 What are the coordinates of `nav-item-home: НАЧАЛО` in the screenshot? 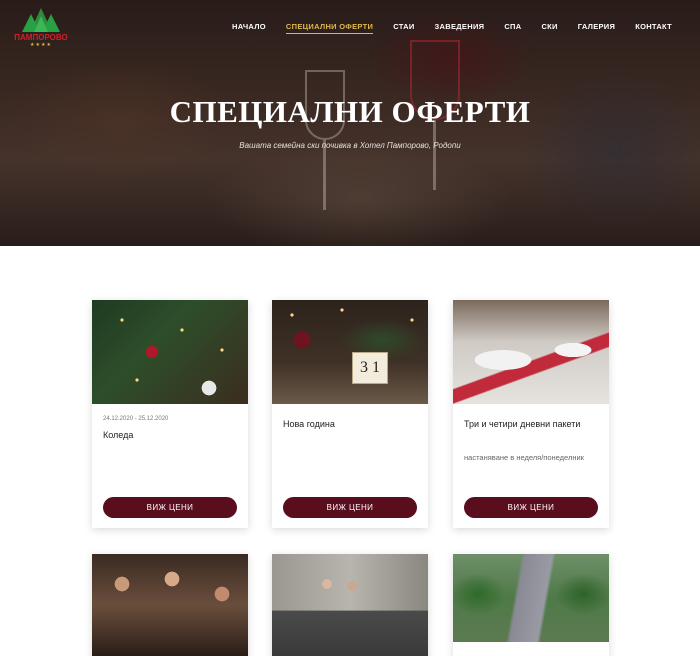 It's located at (249, 27).